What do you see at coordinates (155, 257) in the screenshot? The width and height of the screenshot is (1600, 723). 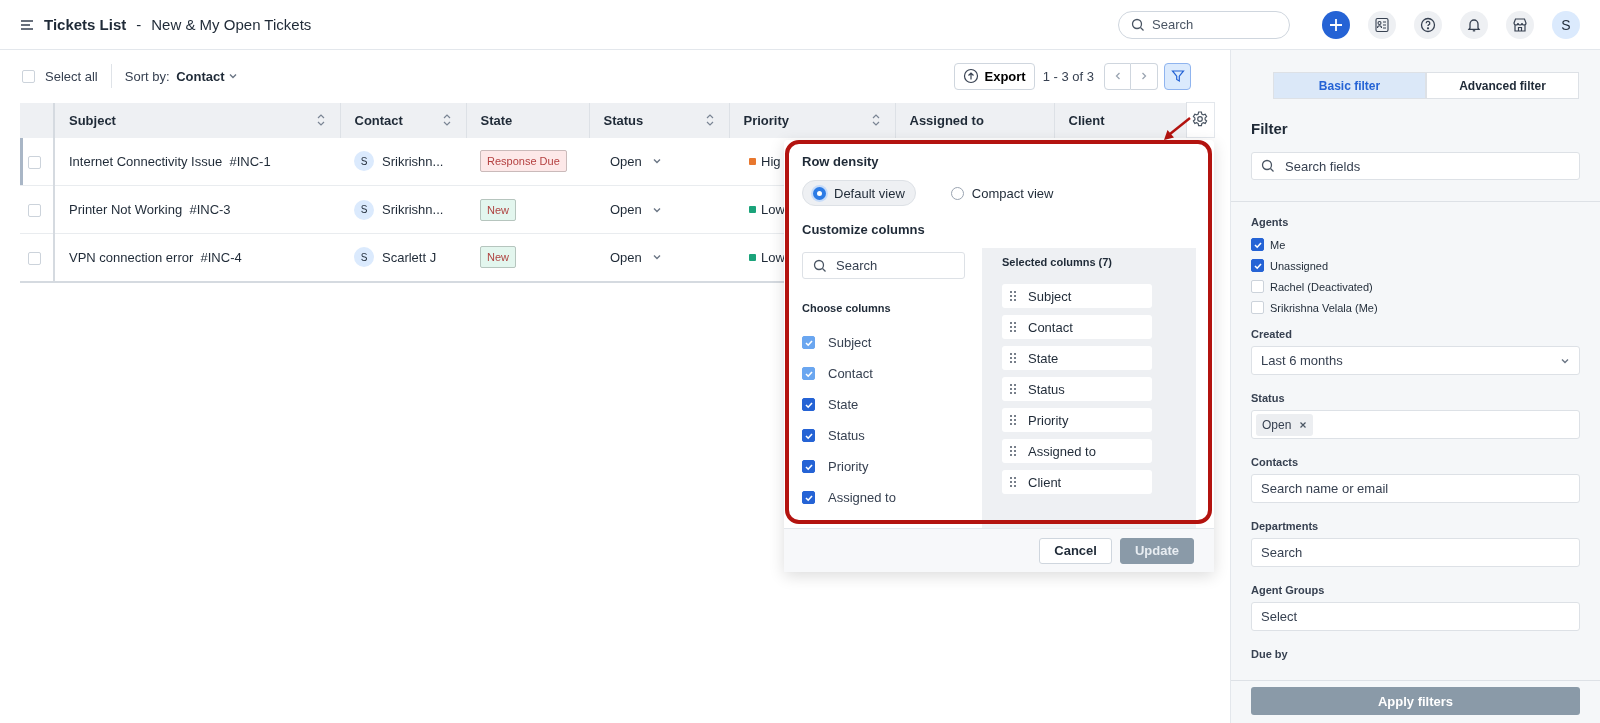 I see `ticket-subject: VPN connection error #INC-4` at bounding box center [155, 257].